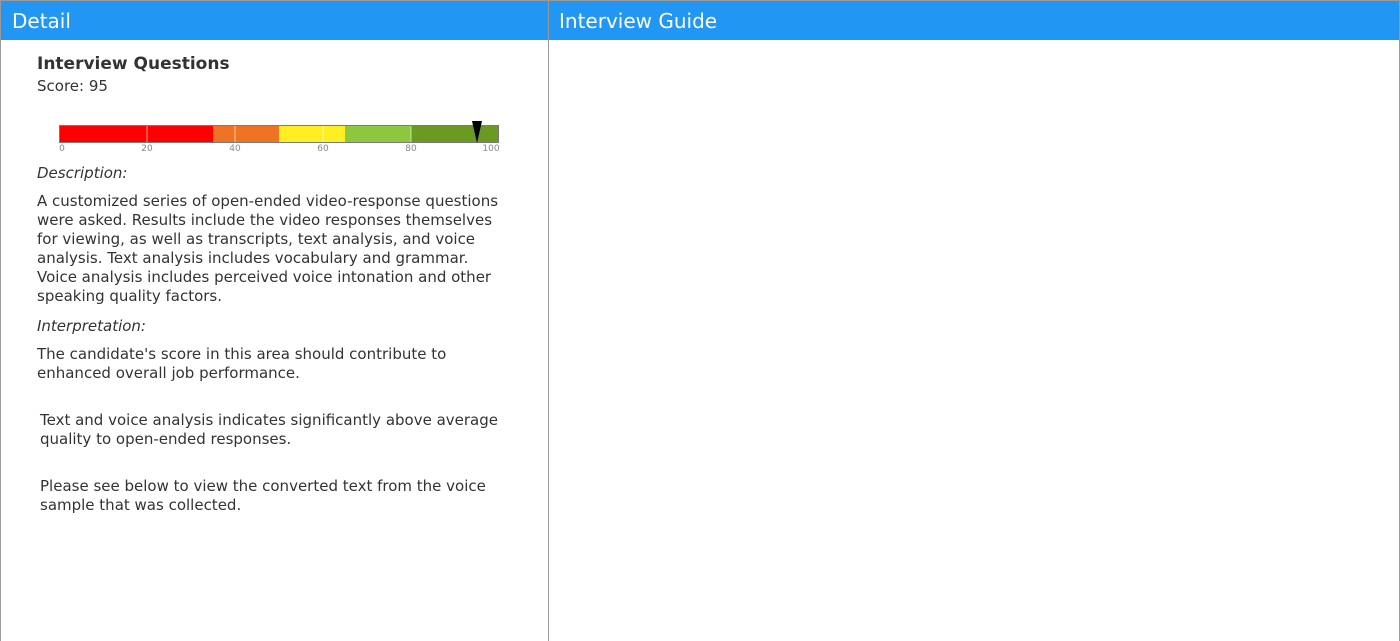 The height and width of the screenshot is (641, 1400). I want to click on gauge-tick-label: 20, so click(147, 149).